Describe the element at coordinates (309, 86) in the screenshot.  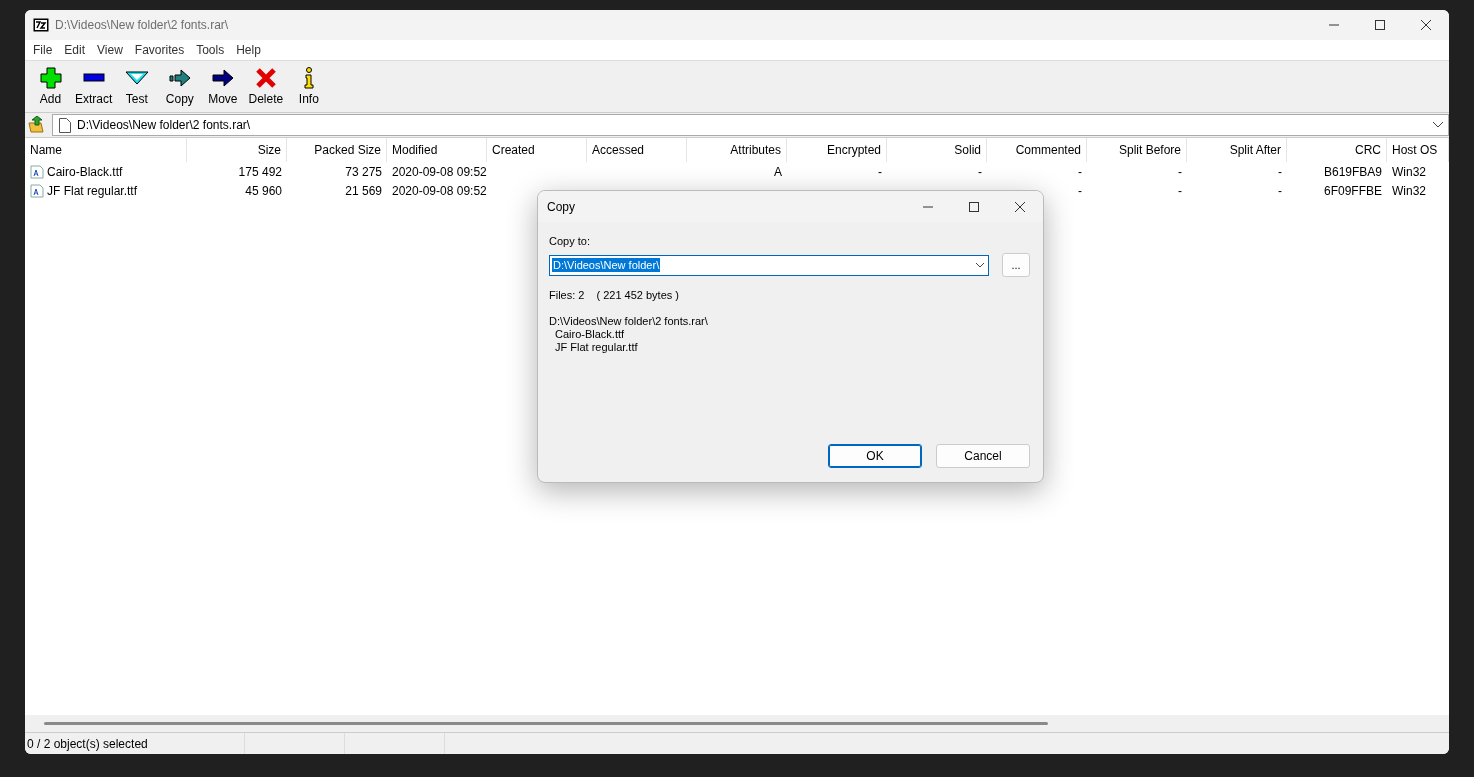
I see `toolbar-button: Info` at that location.